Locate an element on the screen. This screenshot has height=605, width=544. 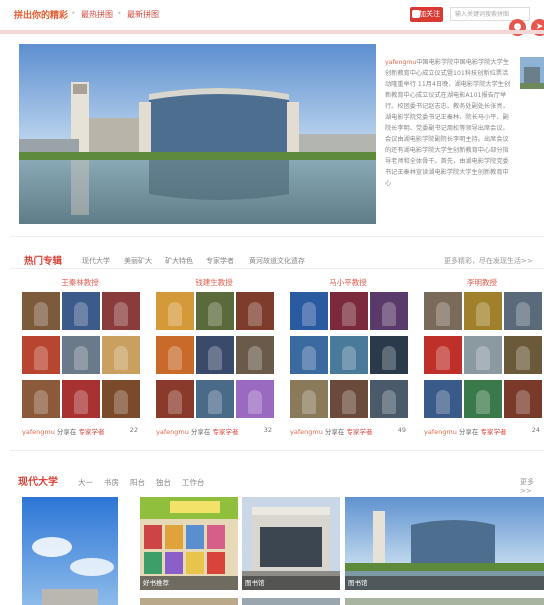
top-bar: 拼出你的精彩 • 最热拼图 • 最新拼图 加关注 输入关键词搜索拼图 ● ➤ is located at coordinates (272, 18).